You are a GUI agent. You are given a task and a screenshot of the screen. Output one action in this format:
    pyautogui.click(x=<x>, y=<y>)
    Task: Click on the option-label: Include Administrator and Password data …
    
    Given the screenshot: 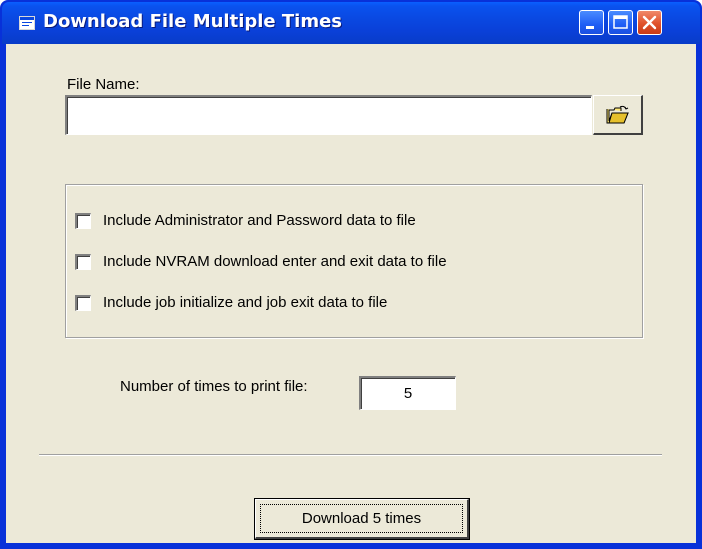 What is the action you would take?
    pyautogui.click(x=259, y=220)
    